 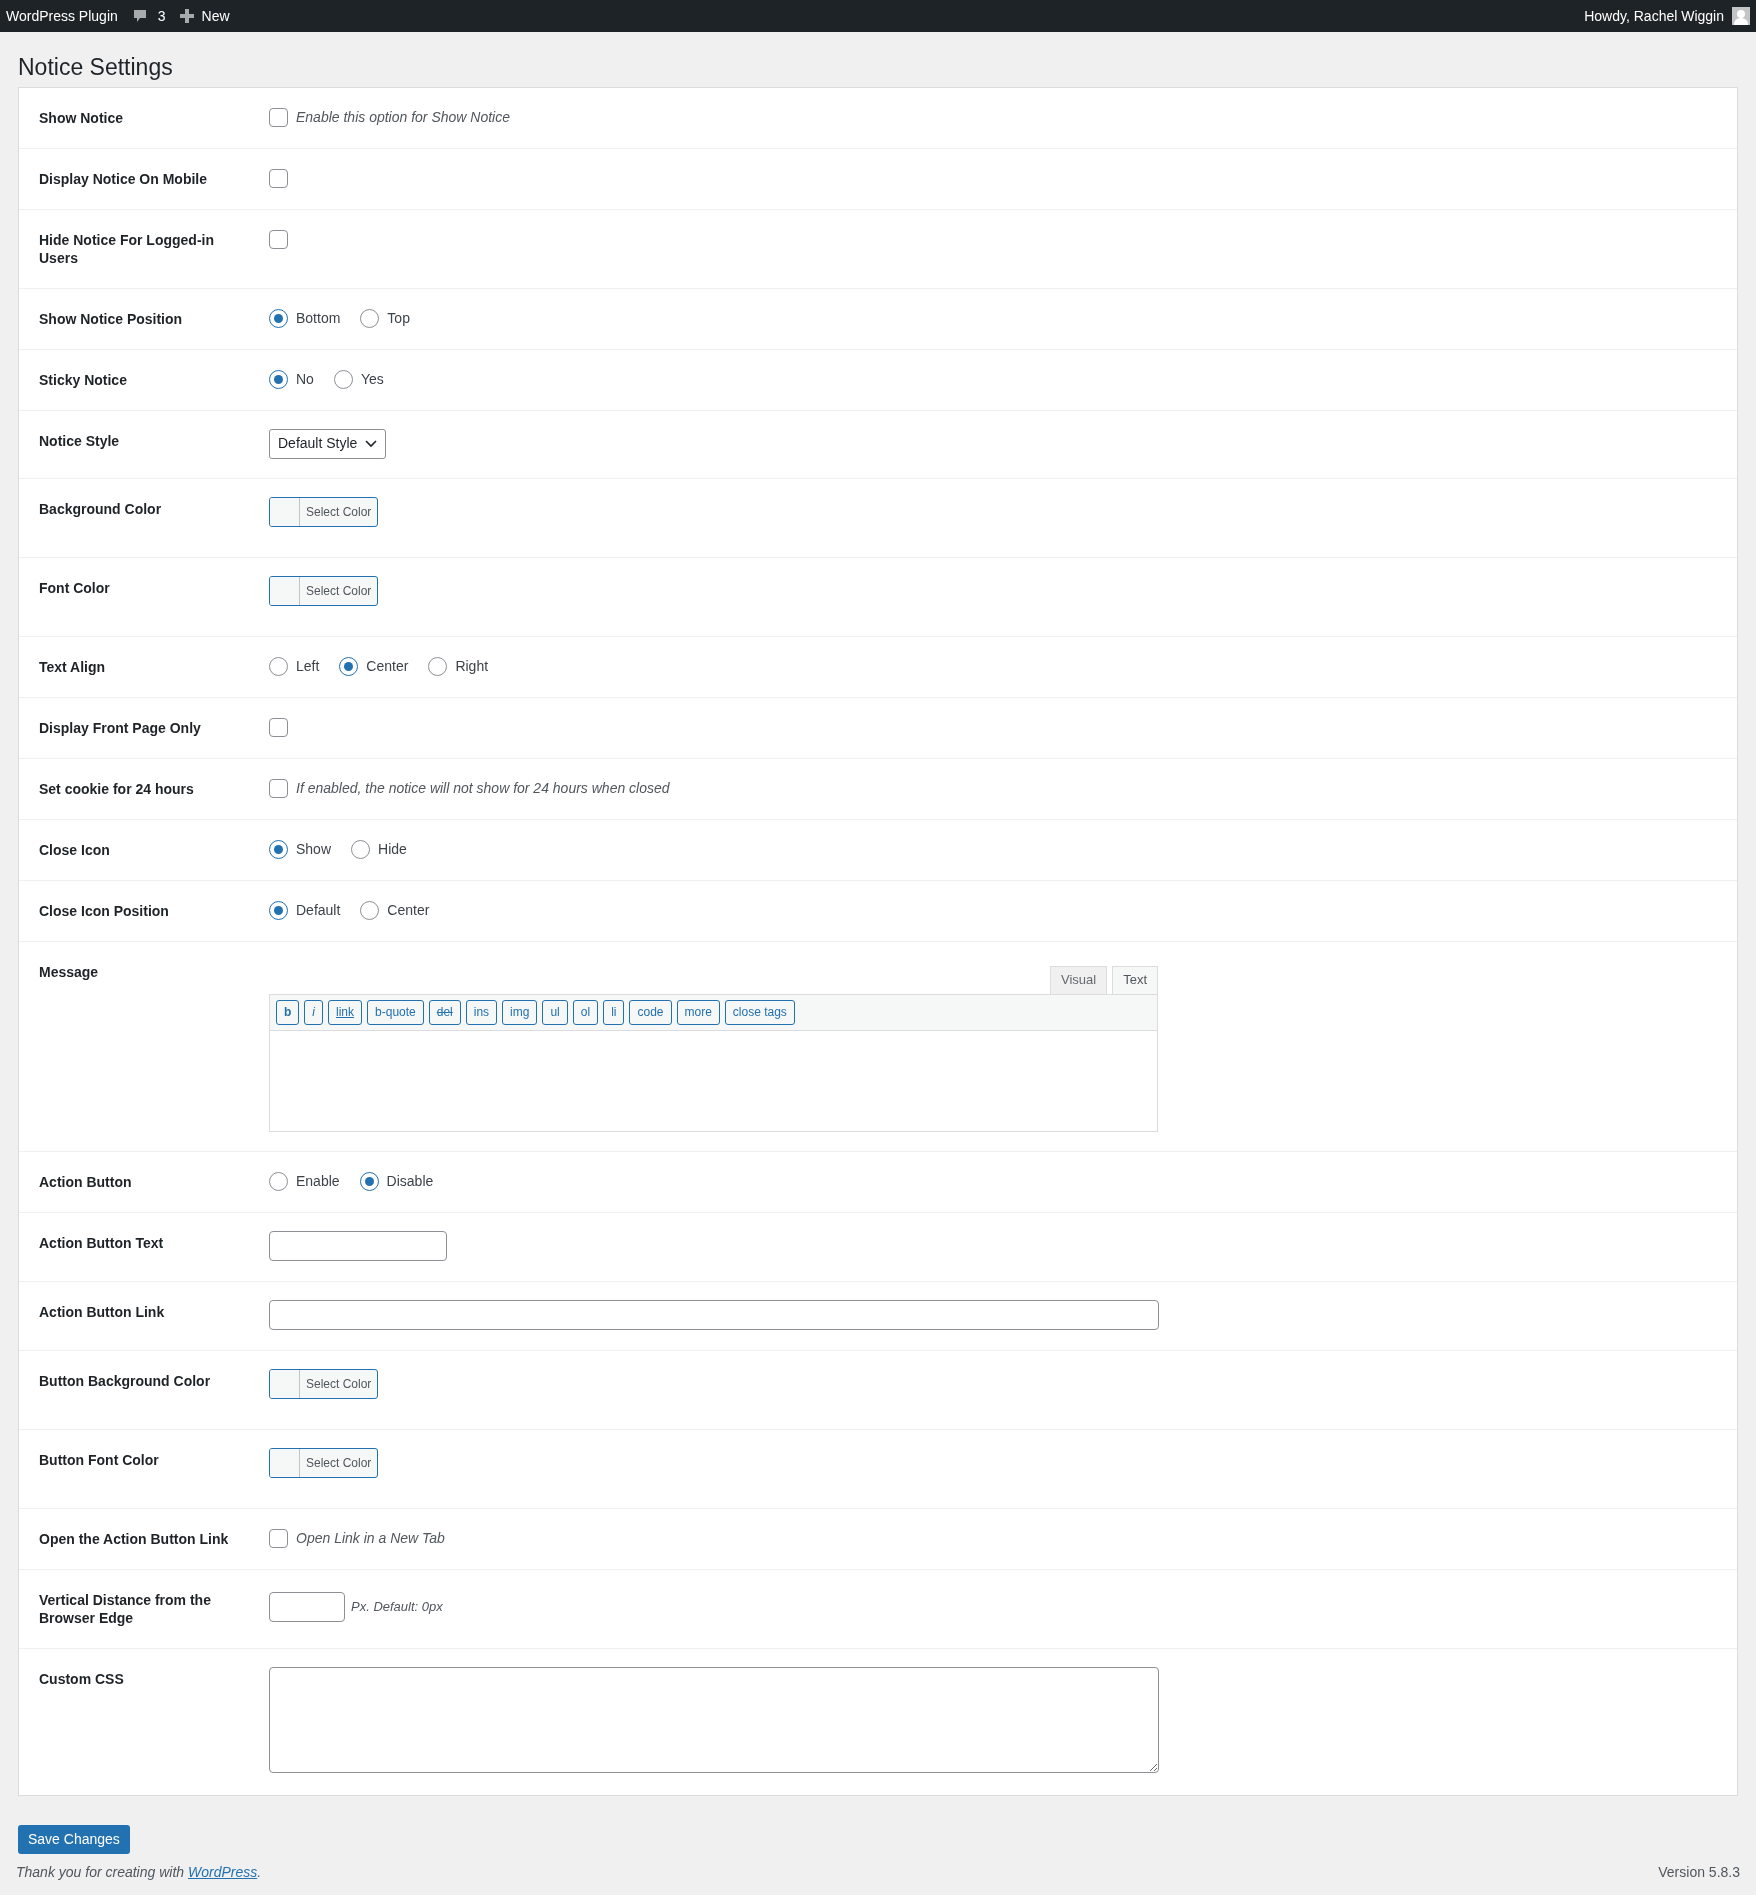 I want to click on page-title: Notice Settings, so click(x=96, y=67).